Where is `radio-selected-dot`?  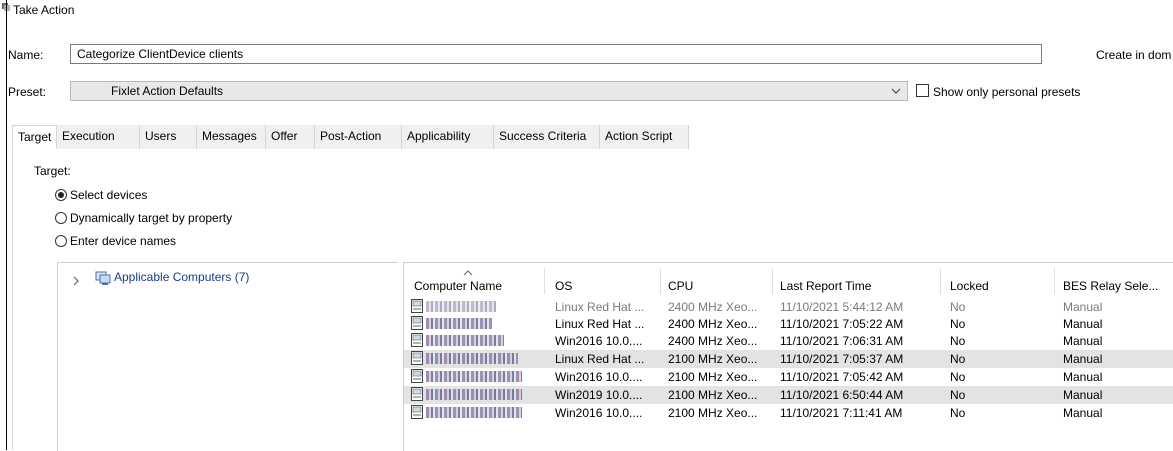
radio-selected-dot is located at coordinates (61, 195).